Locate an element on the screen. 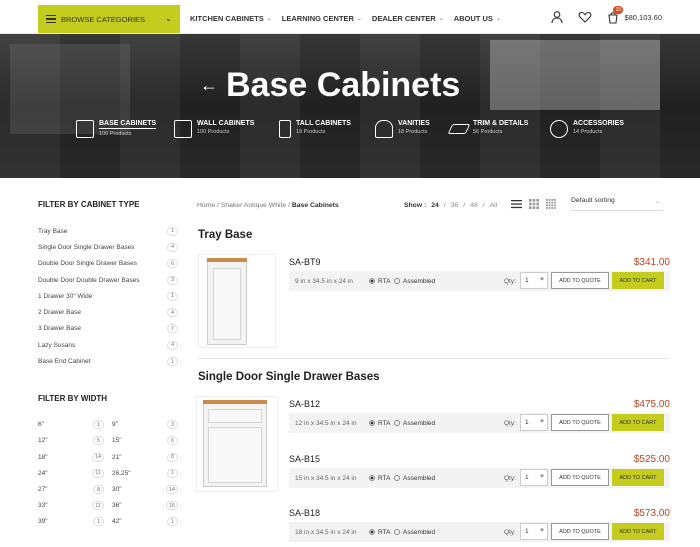 The height and width of the screenshot is (547, 700). qty-label: Qty: is located at coordinates (510, 478).